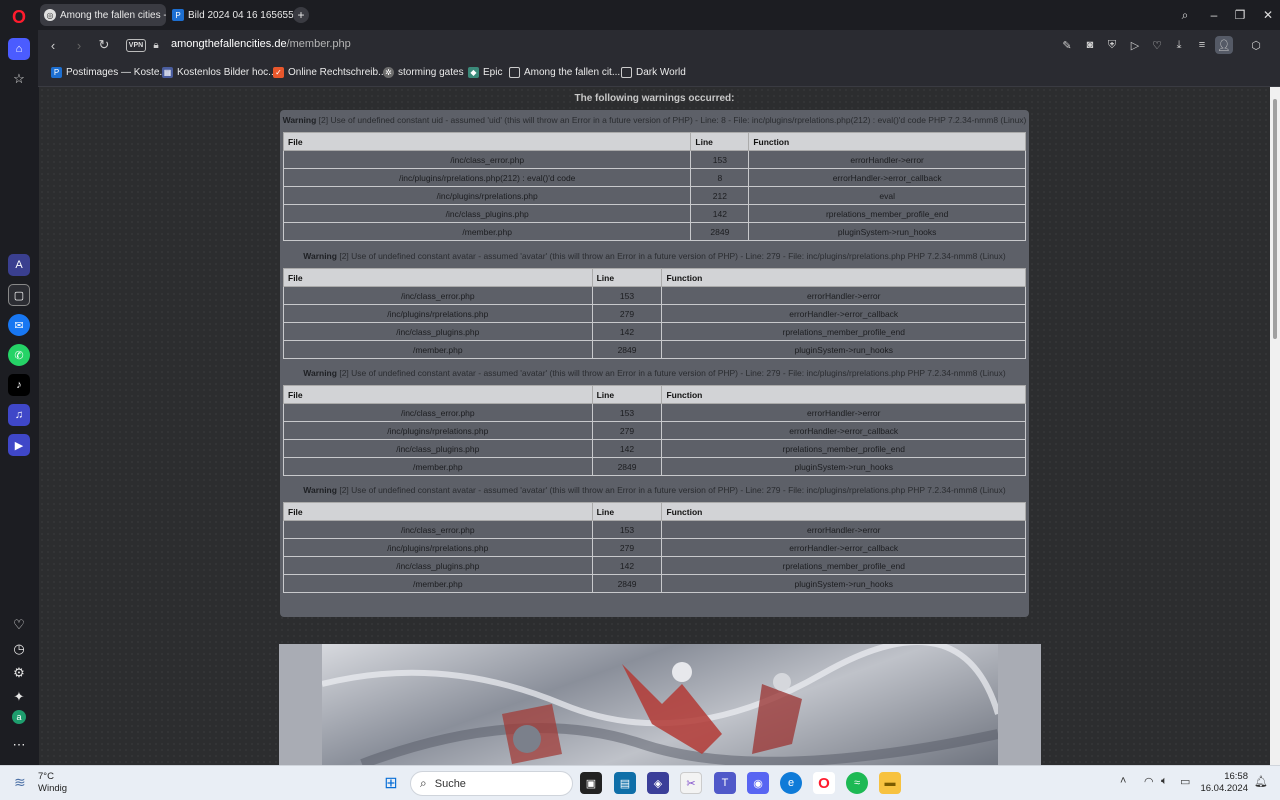 The image size is (1280, 800). What do you see at coordinates (261, 44) in the screenshot?
I see `url-field: amongthefallencities.de/member.php` at bounding box center [261, 44].